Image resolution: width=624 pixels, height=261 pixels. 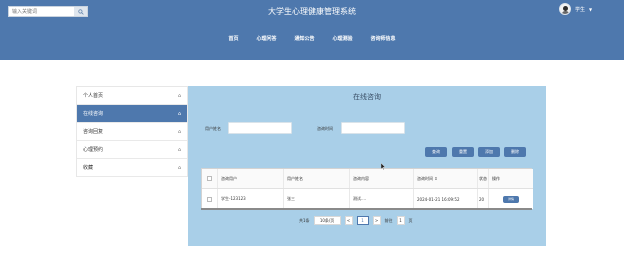 I want to click on delete-button: 删除, so click(x=515, y=152).